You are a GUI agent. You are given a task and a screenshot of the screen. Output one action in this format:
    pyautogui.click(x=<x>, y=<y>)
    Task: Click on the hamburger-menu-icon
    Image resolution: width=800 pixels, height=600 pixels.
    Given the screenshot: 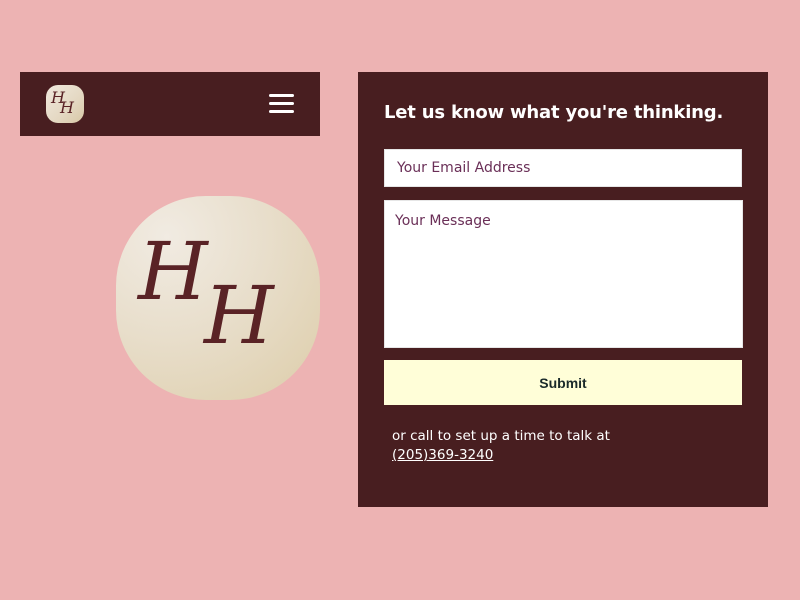 What is the action you would take?
    pyautogui.click(x=281, y=104)
    